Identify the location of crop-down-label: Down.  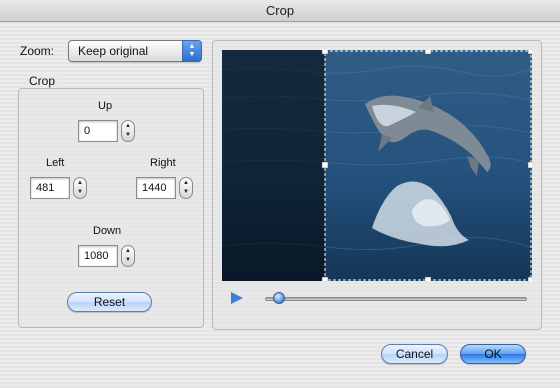
(107, 231).